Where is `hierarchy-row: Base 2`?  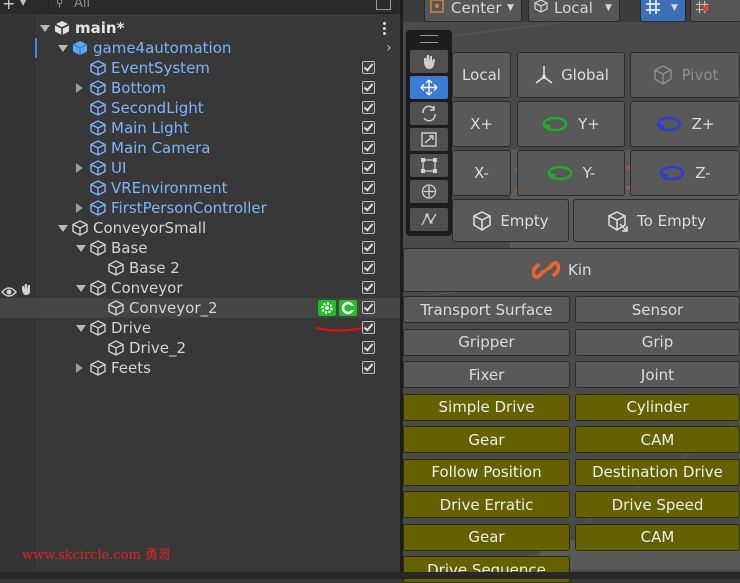
hierarchy-row: Base 2 is located at coordinates (200, 268).